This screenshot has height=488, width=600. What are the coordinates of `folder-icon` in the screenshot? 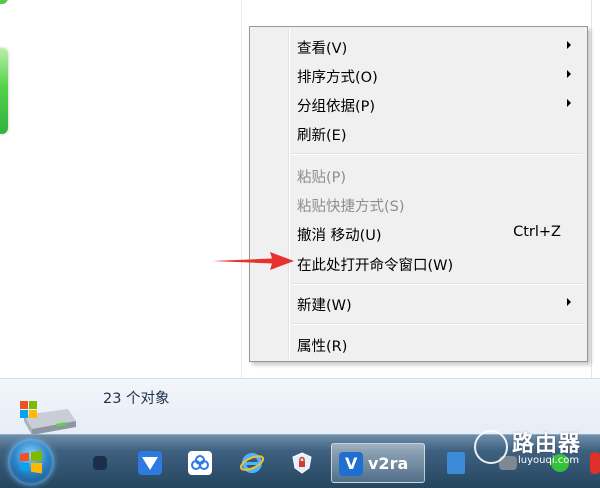 It's located at (456, 463).